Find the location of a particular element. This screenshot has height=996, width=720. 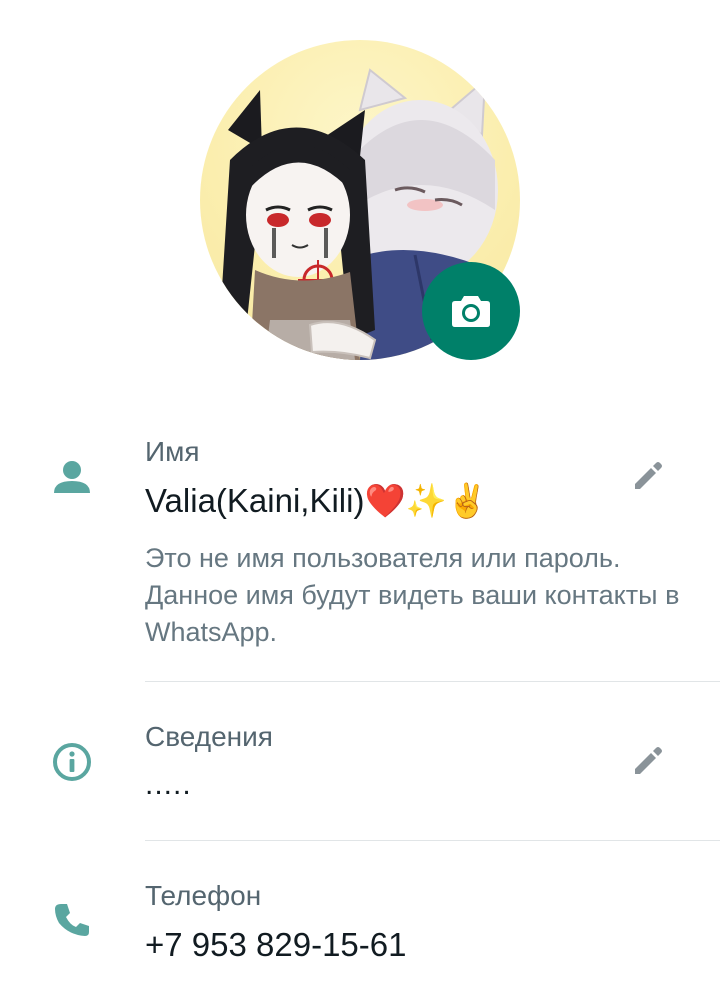

info-icon is located at coordinates (72, 762).